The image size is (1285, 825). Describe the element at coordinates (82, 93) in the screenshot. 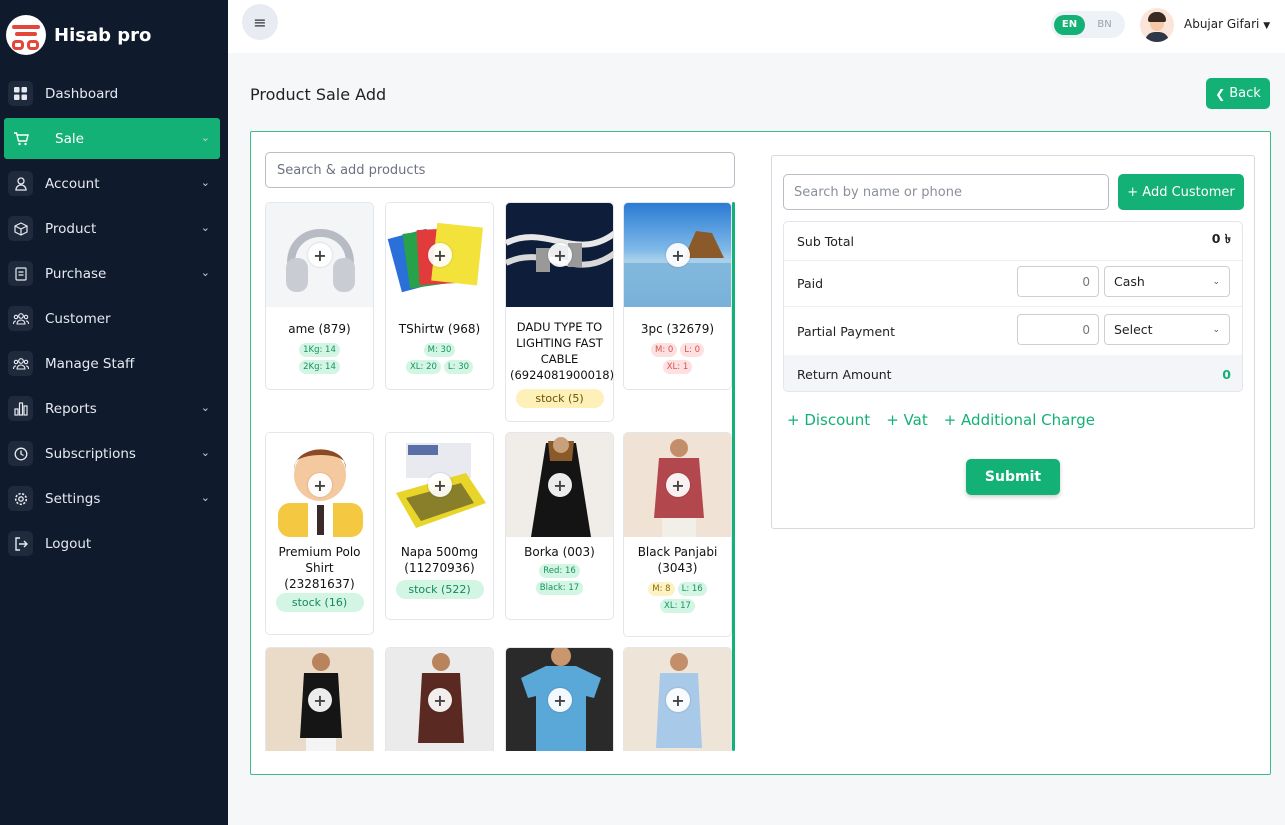

I see `sidebar-item-label: Dashboard` at that location.